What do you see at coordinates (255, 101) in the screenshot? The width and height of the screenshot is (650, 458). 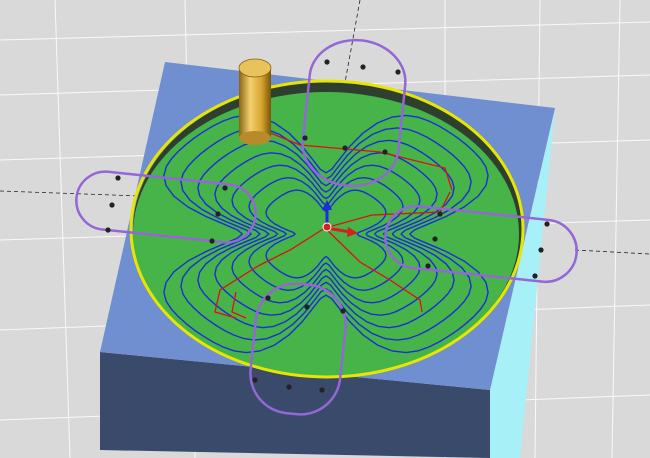 I see `end-mill-icon` at bounding box center [255, 101].